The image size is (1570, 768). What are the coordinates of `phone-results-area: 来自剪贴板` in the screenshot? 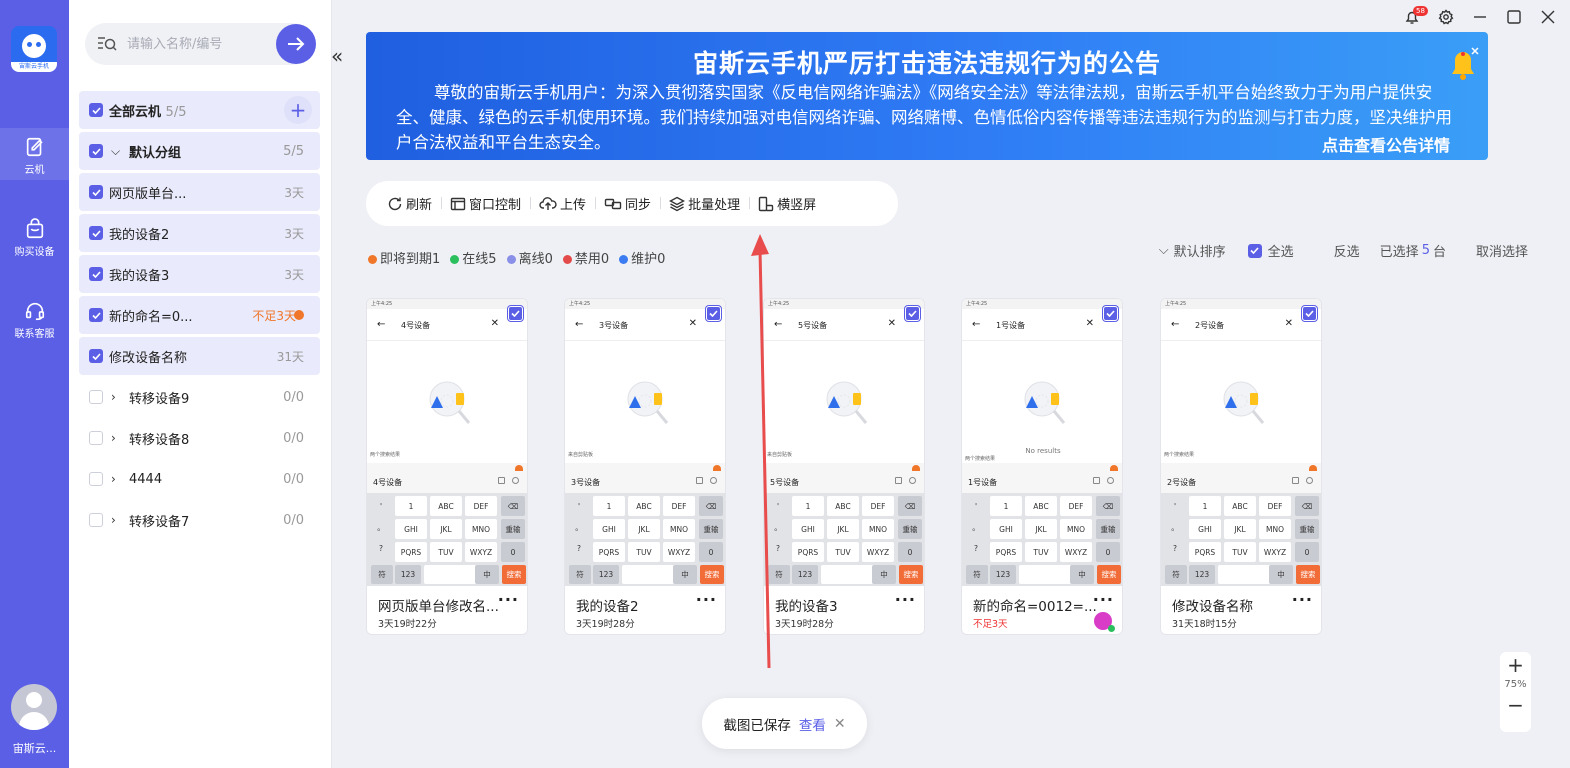 It's located at (645, 402).